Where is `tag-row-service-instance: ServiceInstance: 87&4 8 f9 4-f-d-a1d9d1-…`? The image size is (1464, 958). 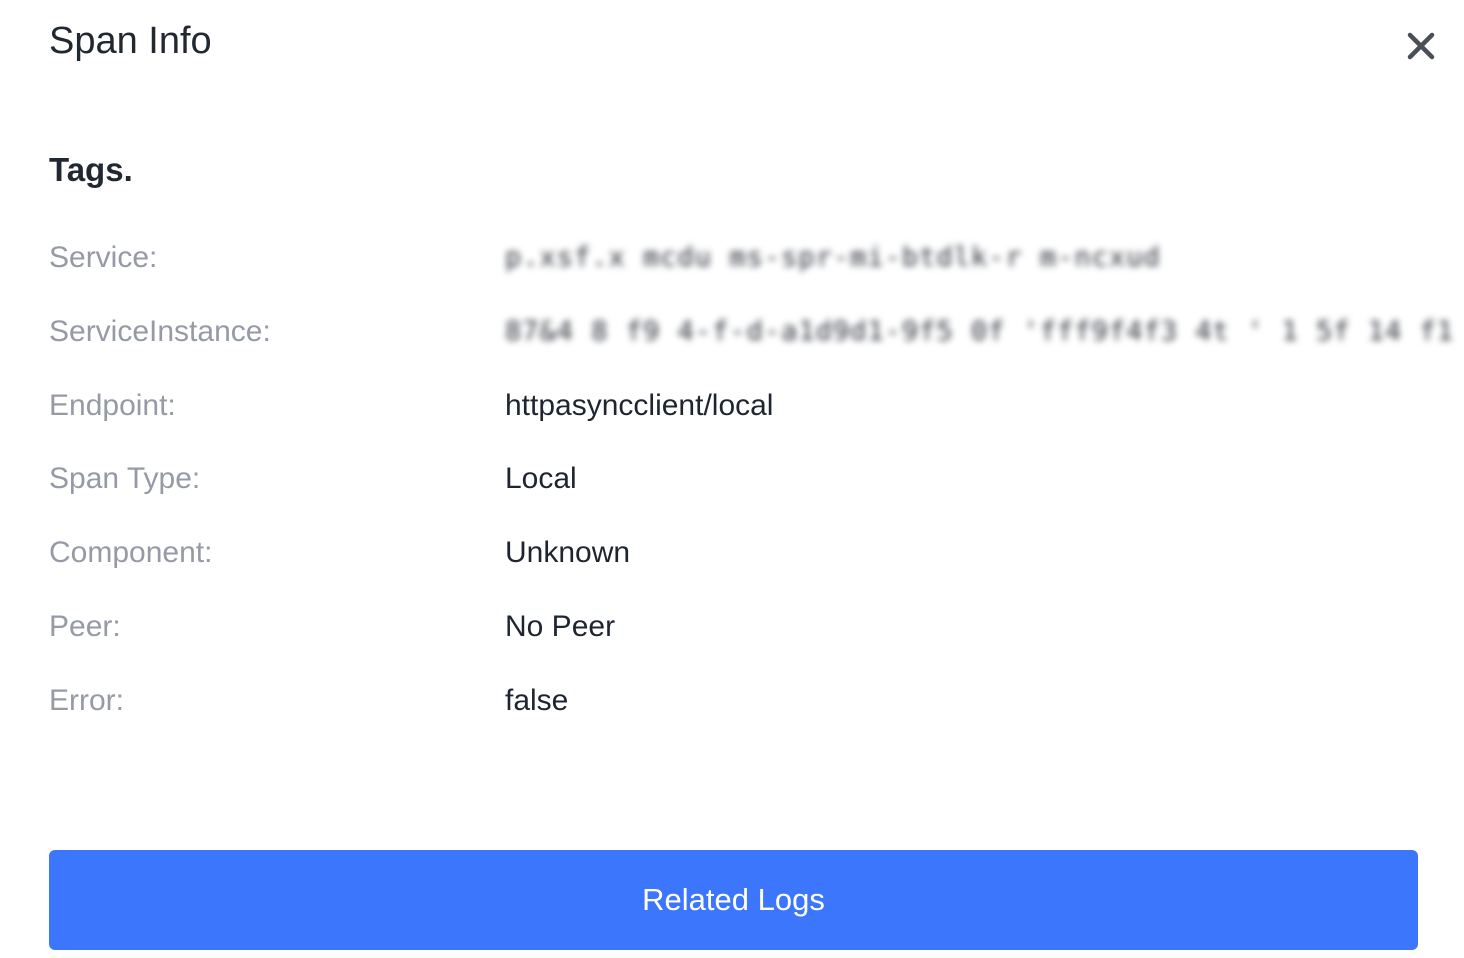 tag-row-service-instance: ServiceInstance: 87&4 8 f9 4-f-d-a1d9d1-… is located at coordinates (756, 345).